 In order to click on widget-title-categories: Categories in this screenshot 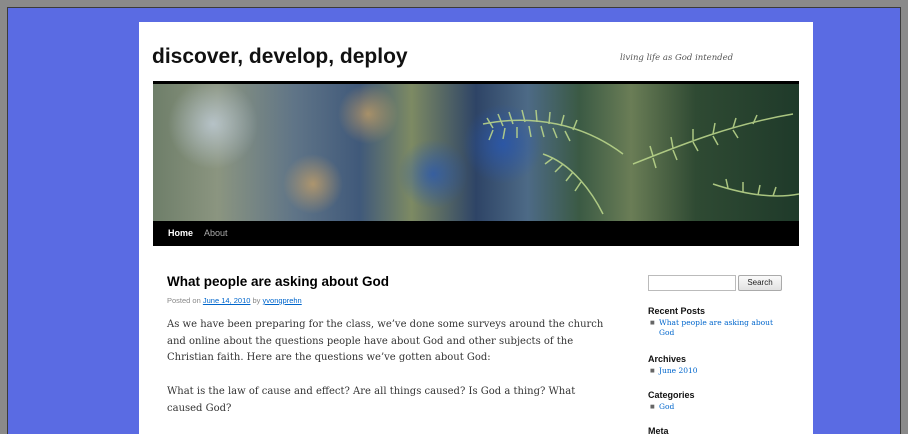, I will do `click(671, 395)`.